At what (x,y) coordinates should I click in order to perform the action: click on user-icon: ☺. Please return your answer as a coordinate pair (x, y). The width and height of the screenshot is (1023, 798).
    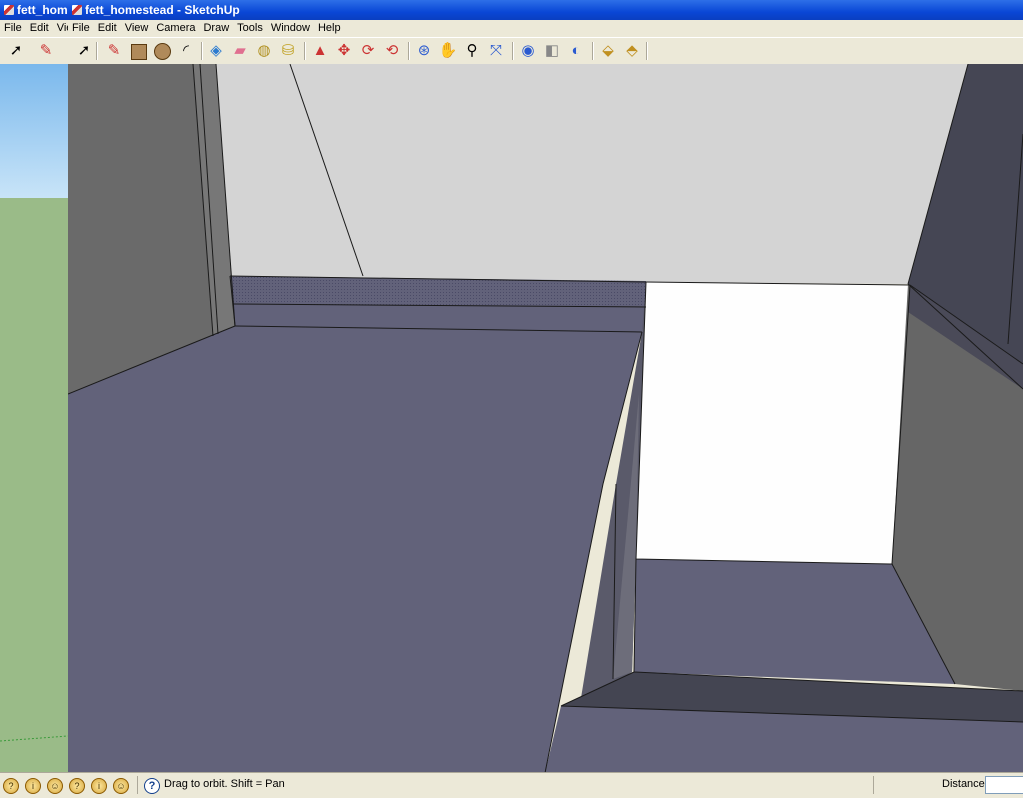
    Looking at the image, I should click on (55, 786).